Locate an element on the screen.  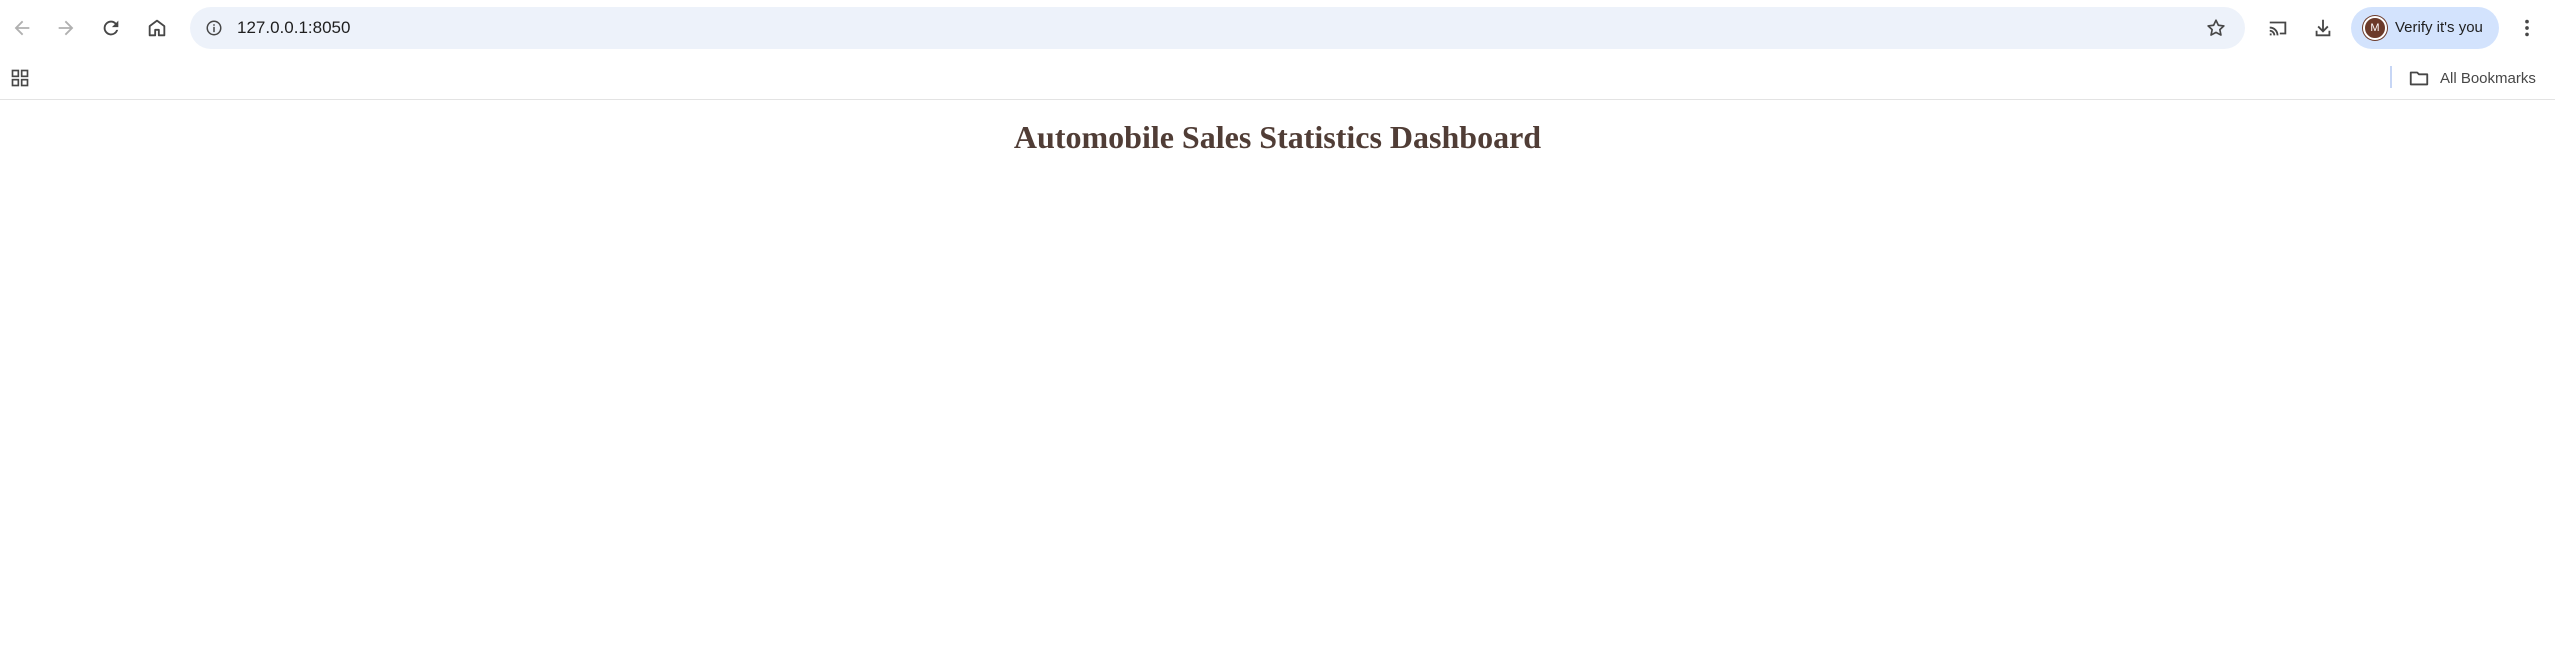
browser-toolbar: 127.0.0.1:8050 M Verify it's you is located at coordinates (1277, 28).